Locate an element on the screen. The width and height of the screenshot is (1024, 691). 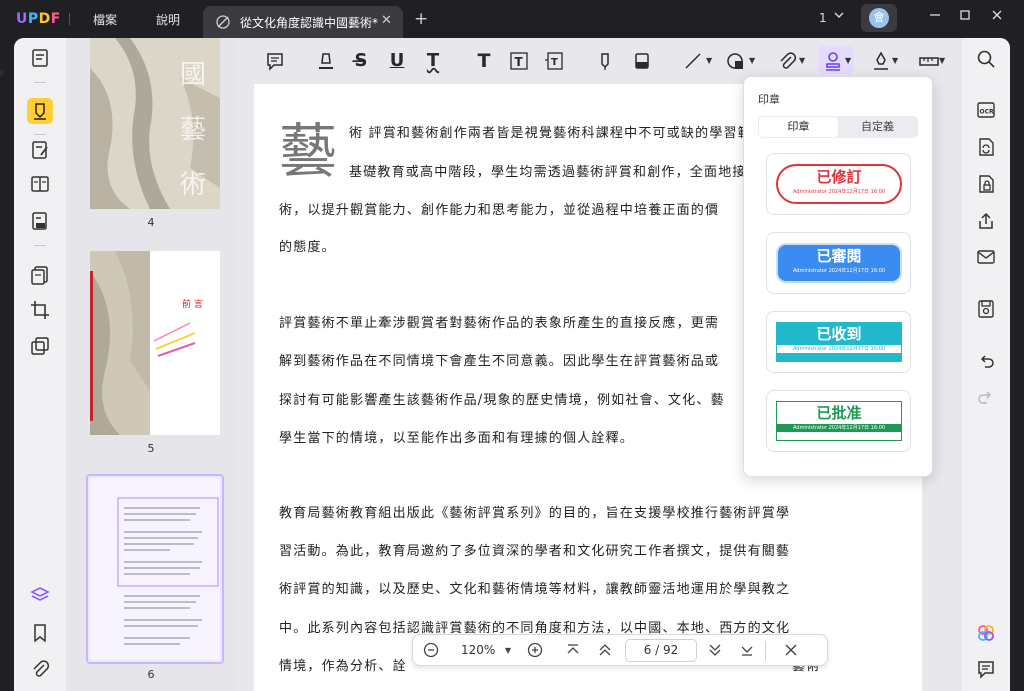
new-tab-icon: + is located at coordinates (421, 19).